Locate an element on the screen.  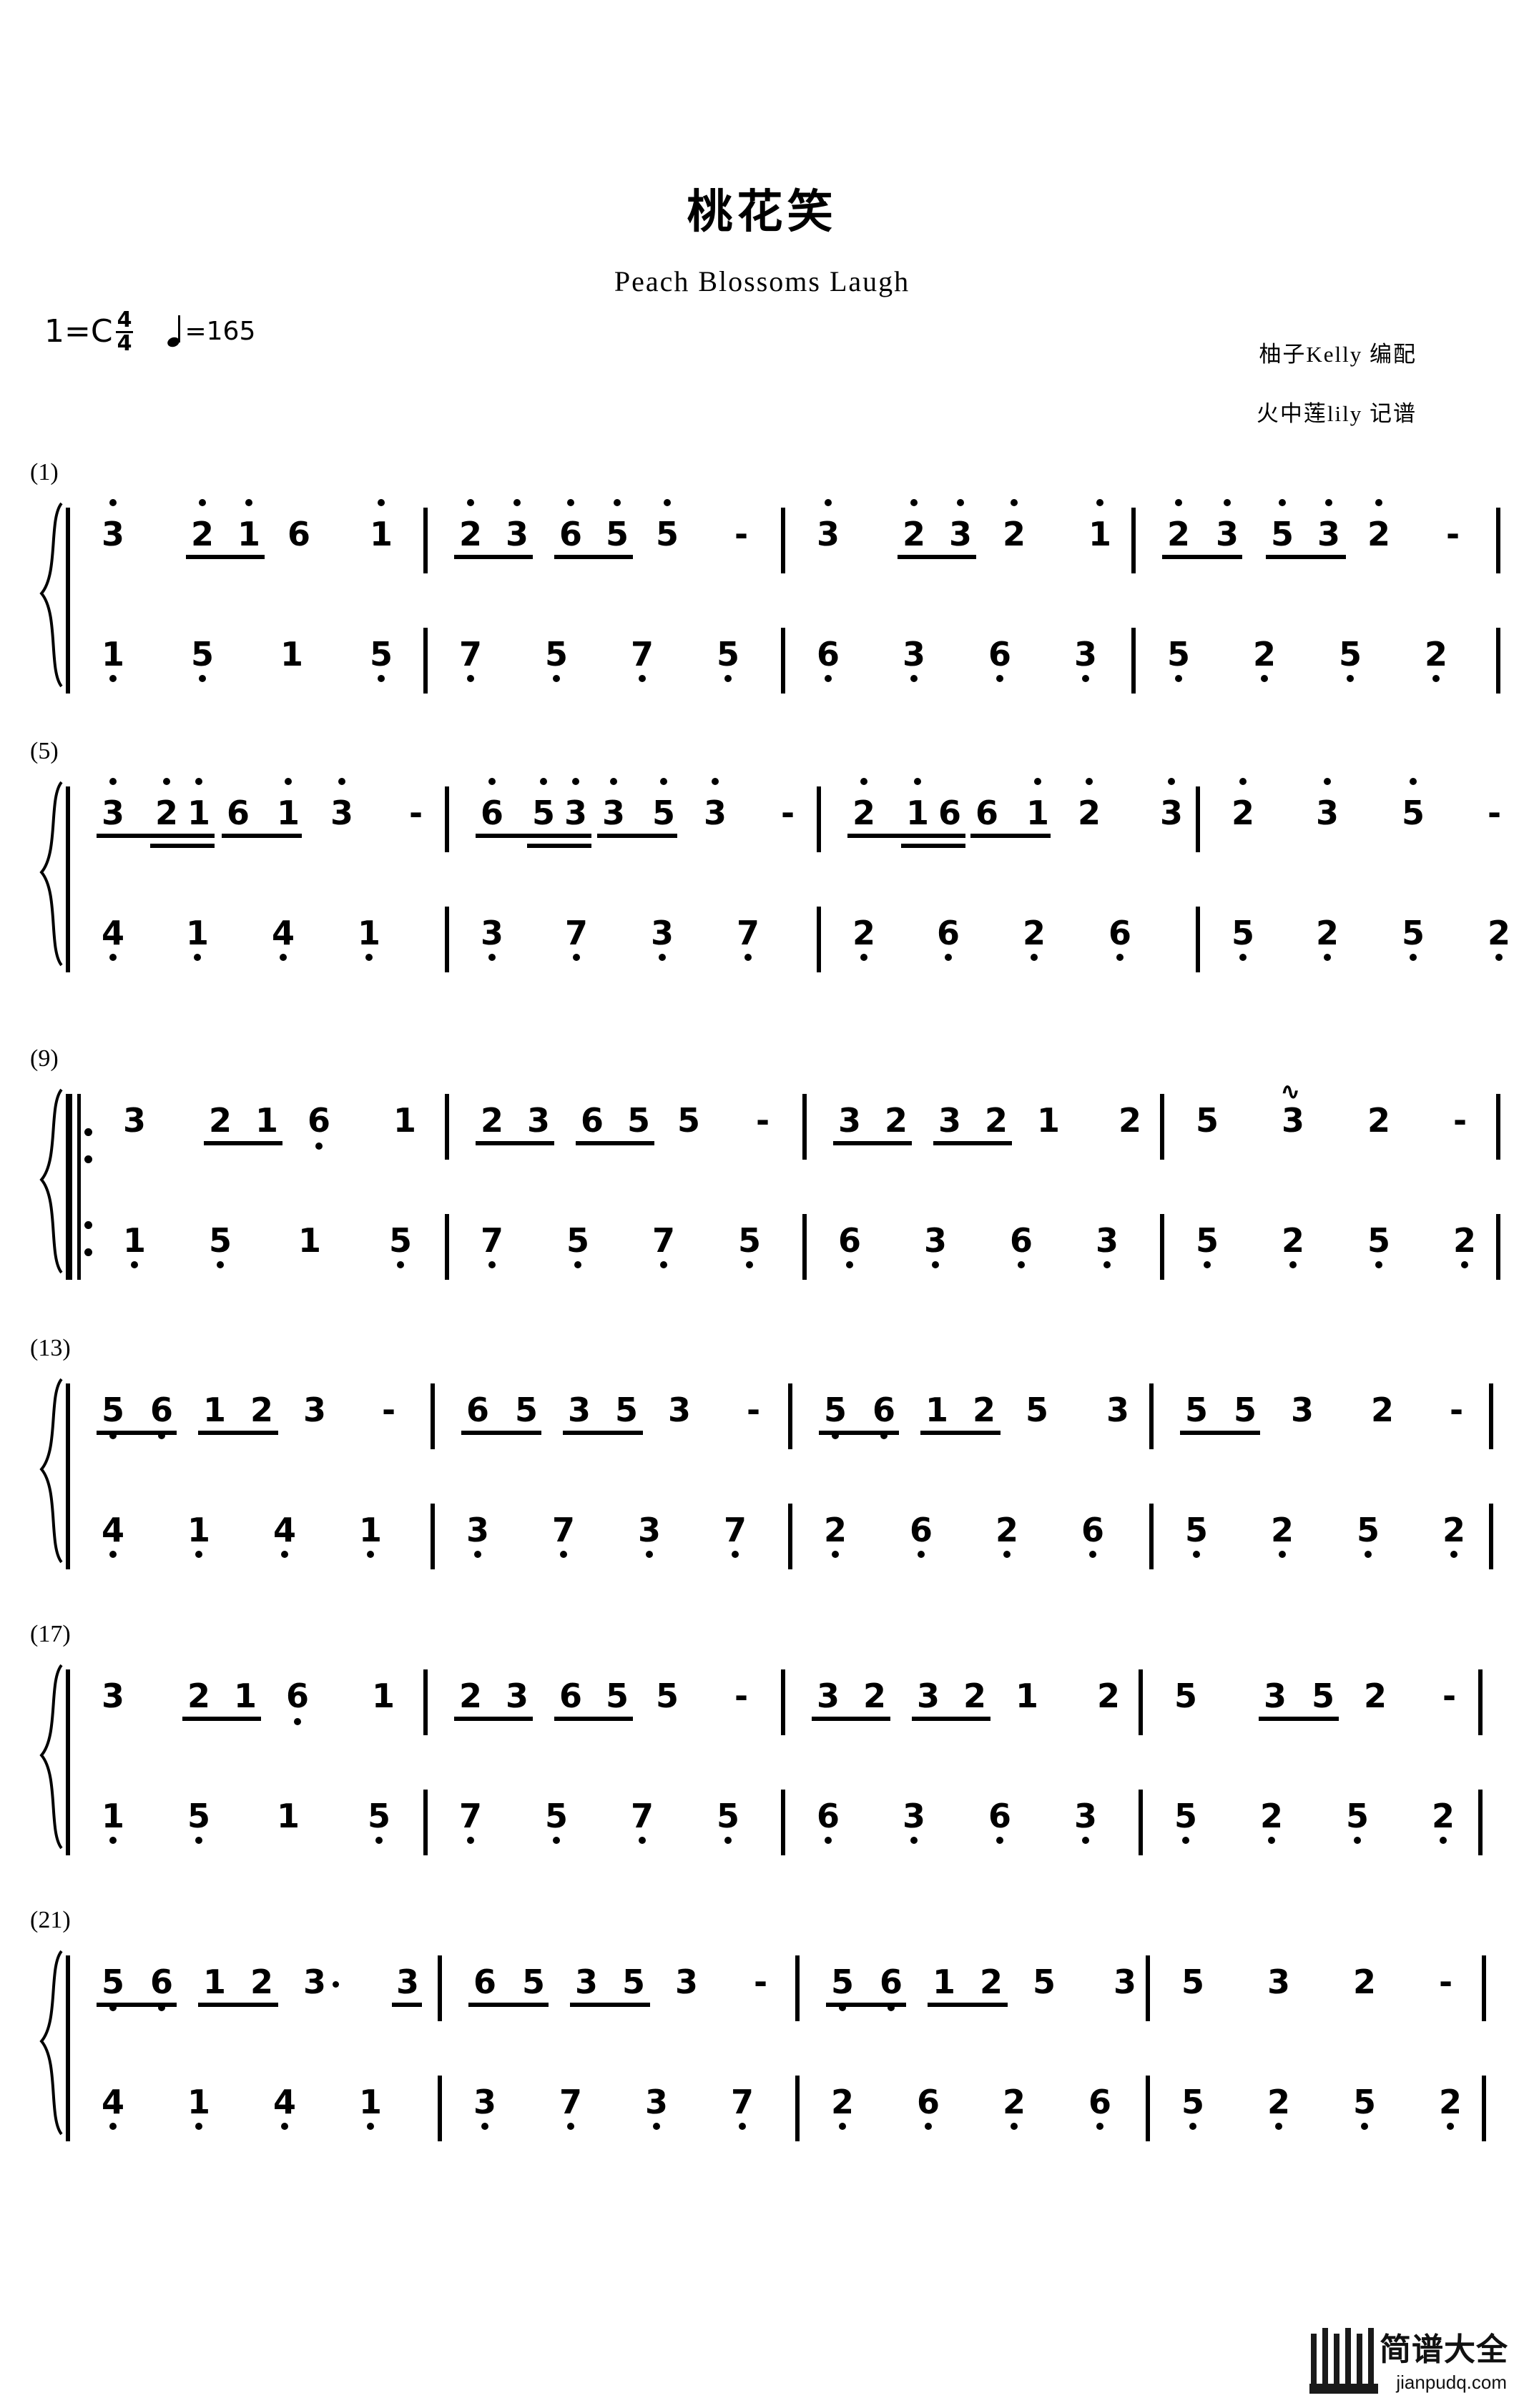
watermark: 简谱大全 jianpudq.com is located at coordinates (1407, 2358).